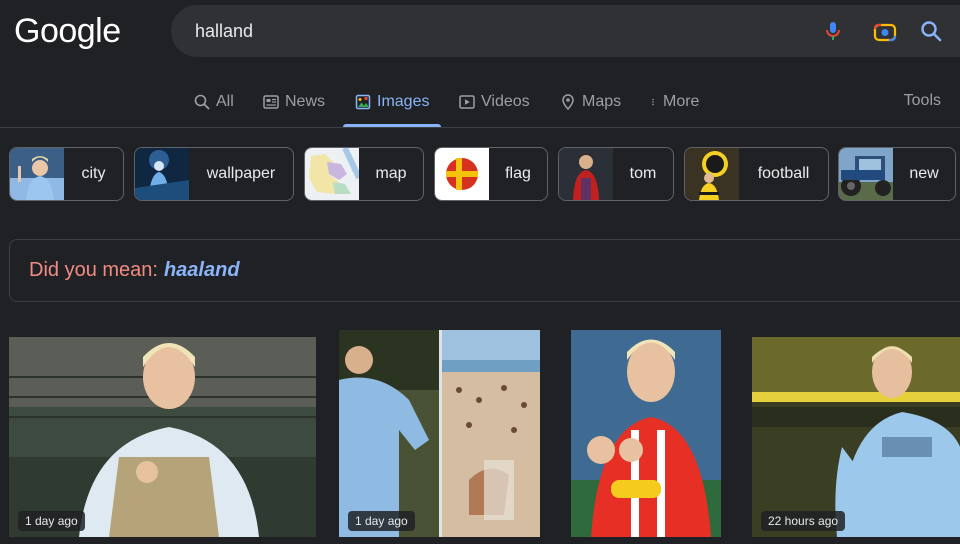 Image resolution: width=960 pixels, height=544 pixels. What do you see at coordinates (67, 31) in the screenshot?
I see `google-logo: Google` at bounding box center [67, 31].